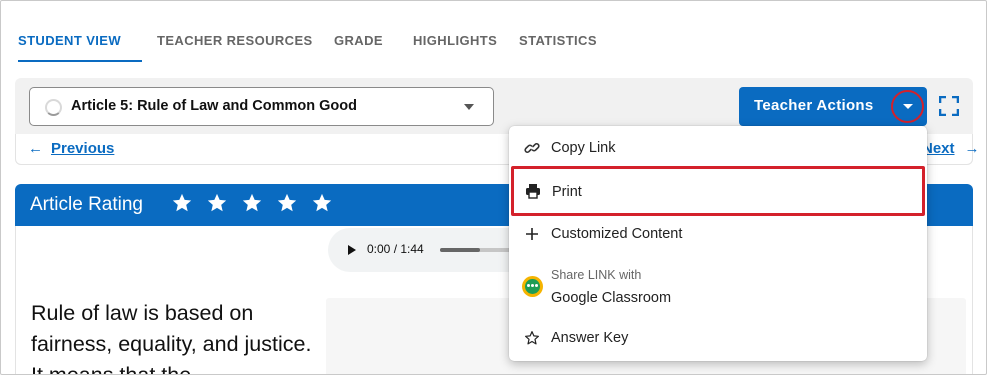 This screenshot has height=375, width=987. I want to click on plus-icon, so click(532, 234).